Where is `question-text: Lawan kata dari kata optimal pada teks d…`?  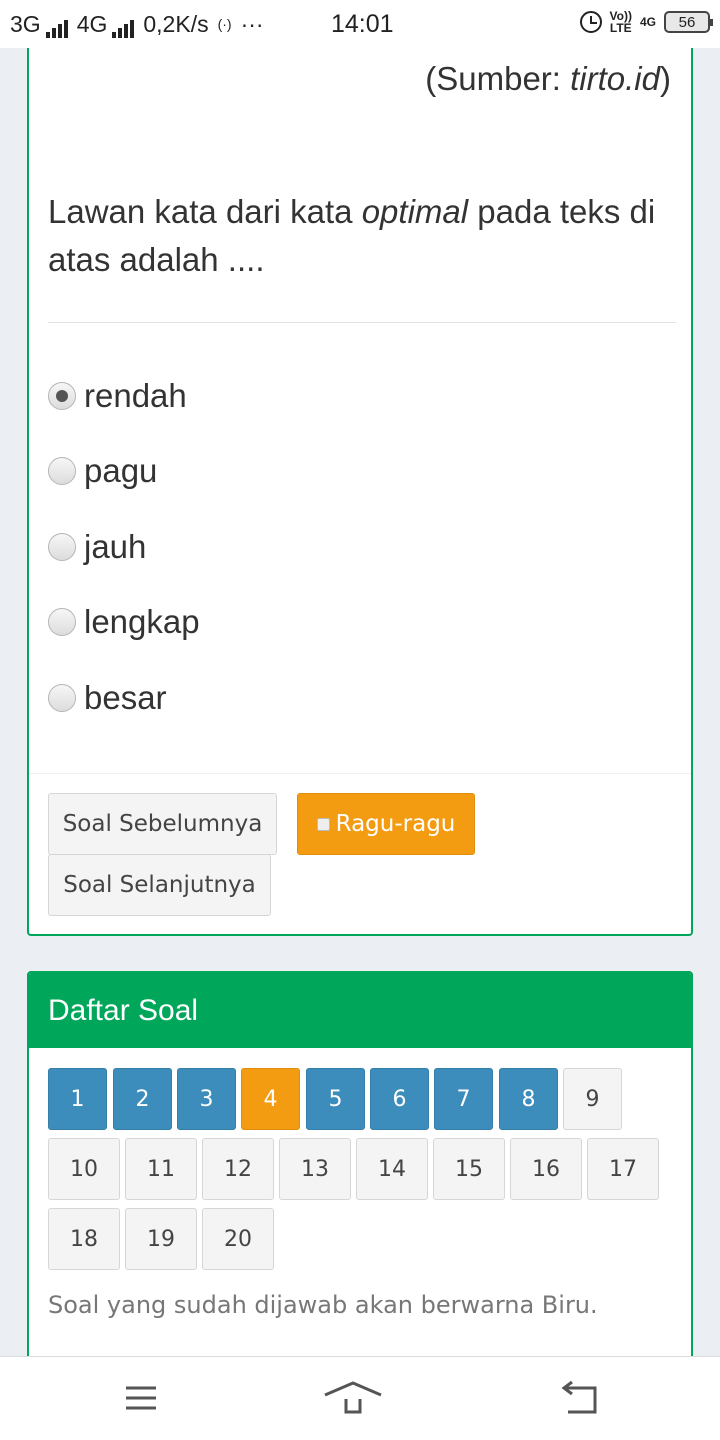 question-text: Lawan kata dari kata optimal pada teks d… is located at coordinates (363, 236).